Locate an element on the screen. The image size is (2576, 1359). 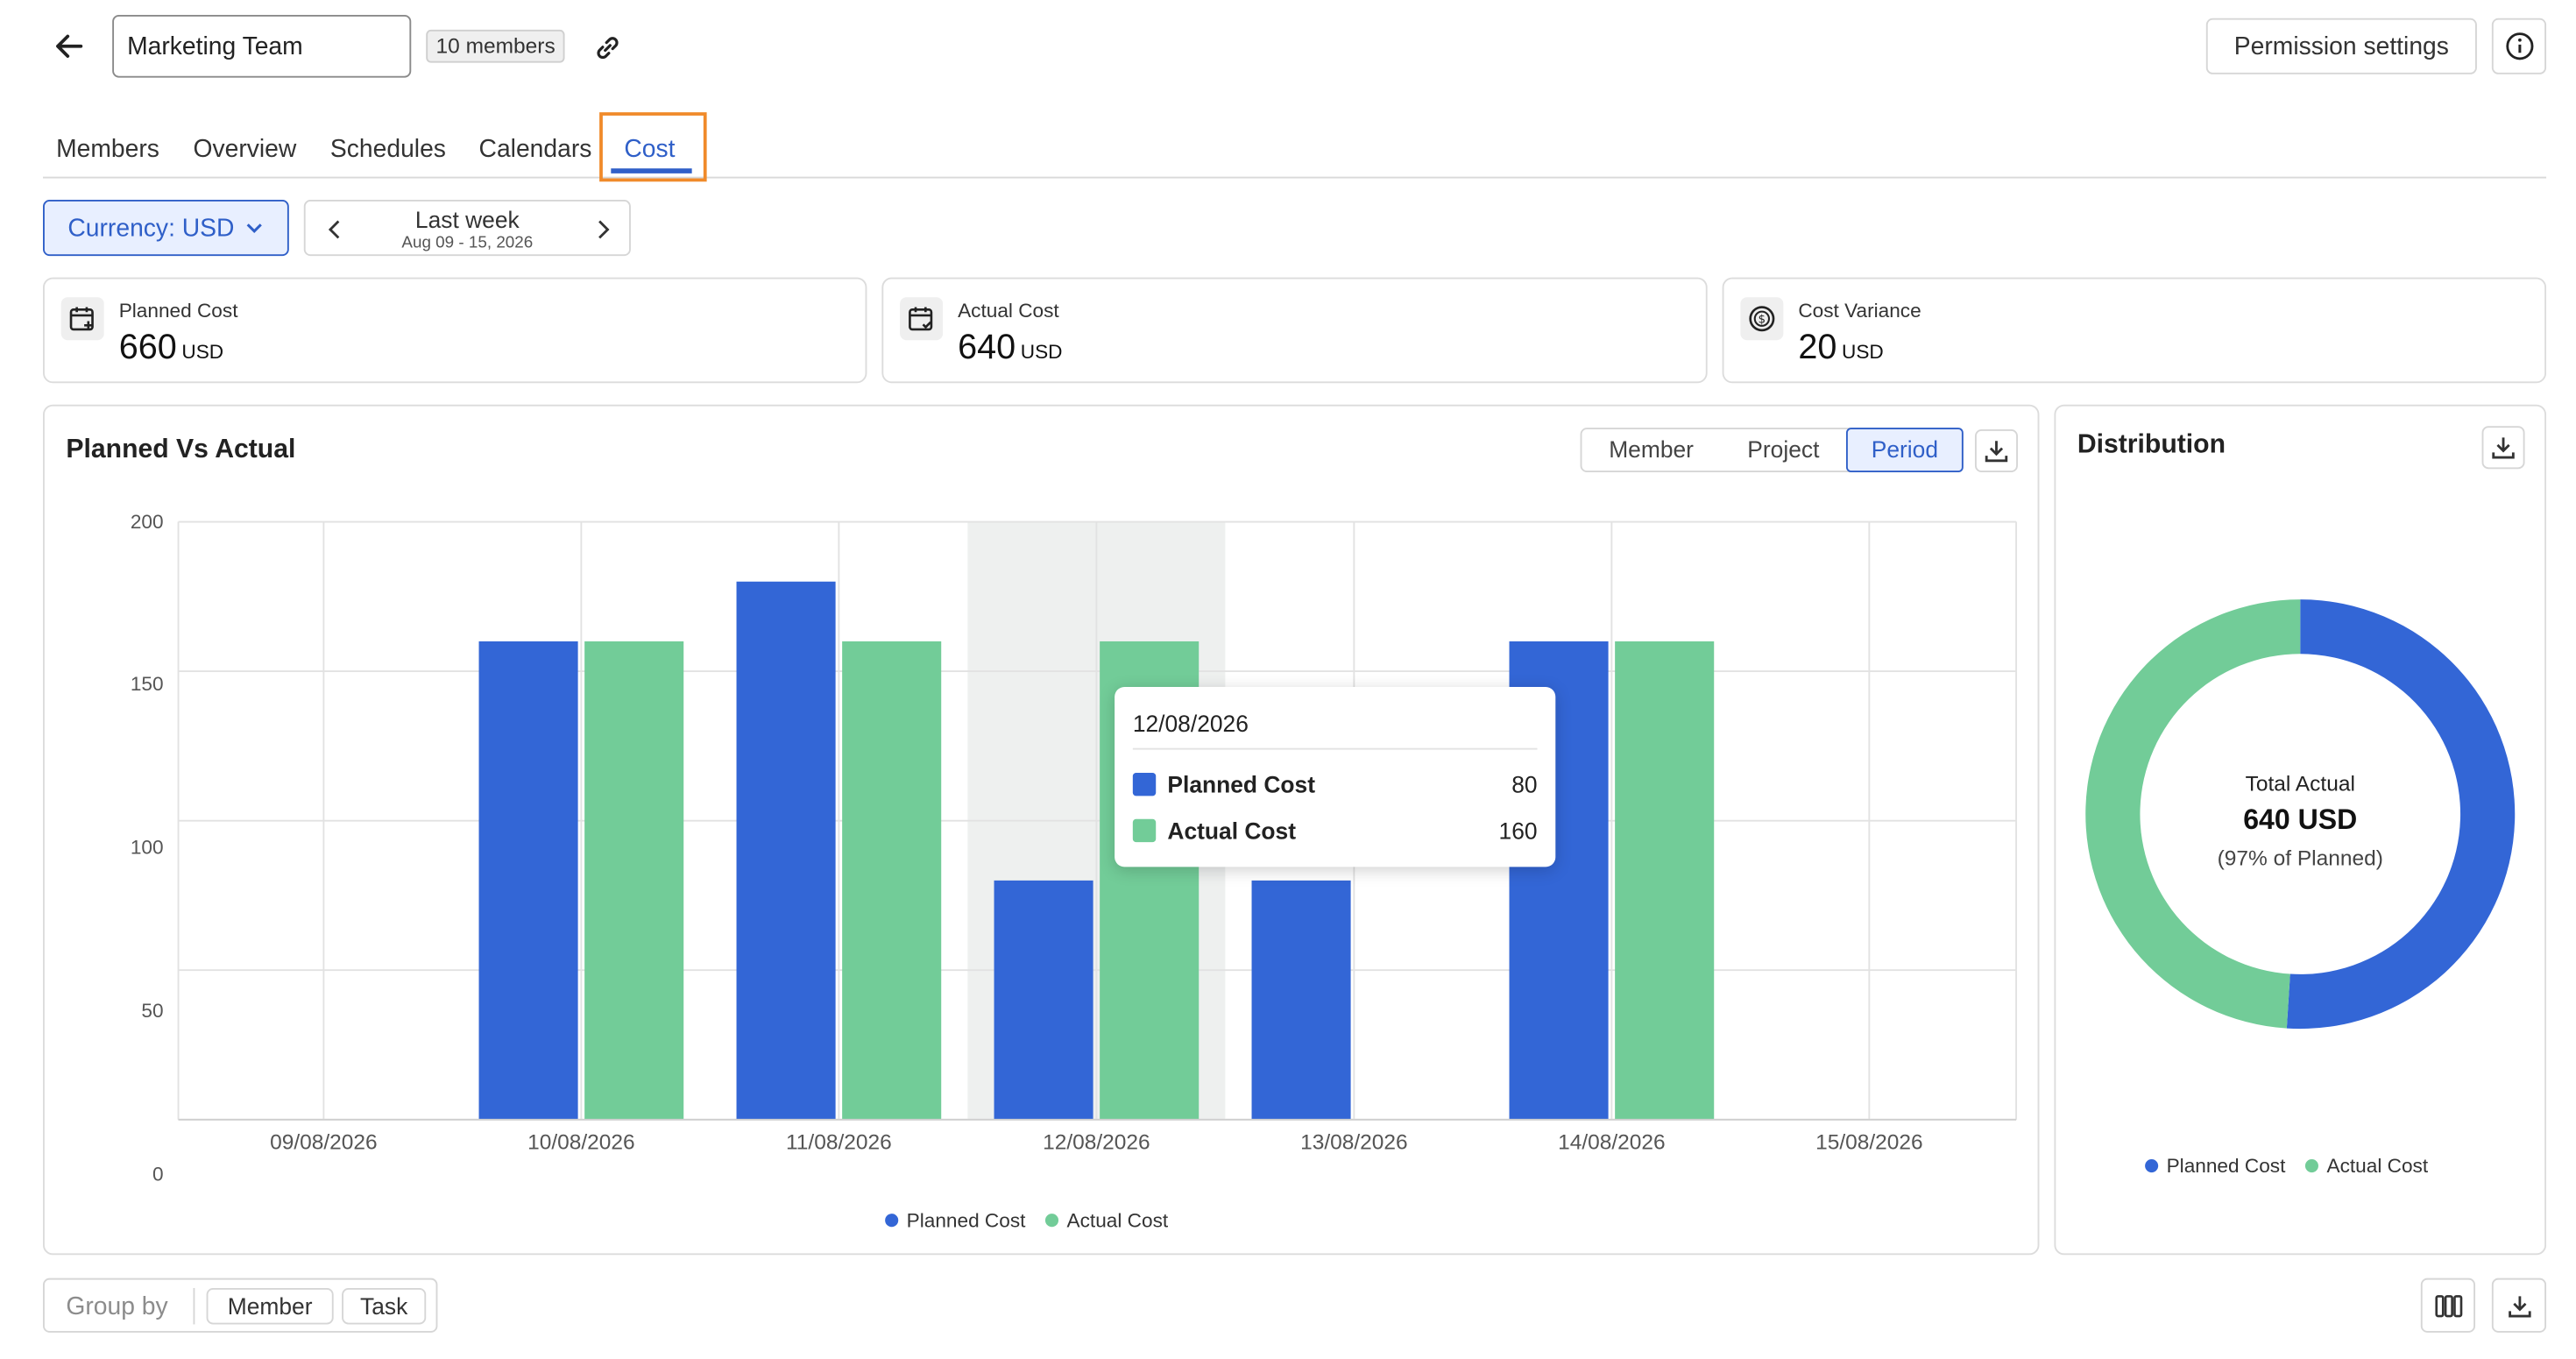
group-by-control: Group by Member Task is located at coordinates (240, 1306).